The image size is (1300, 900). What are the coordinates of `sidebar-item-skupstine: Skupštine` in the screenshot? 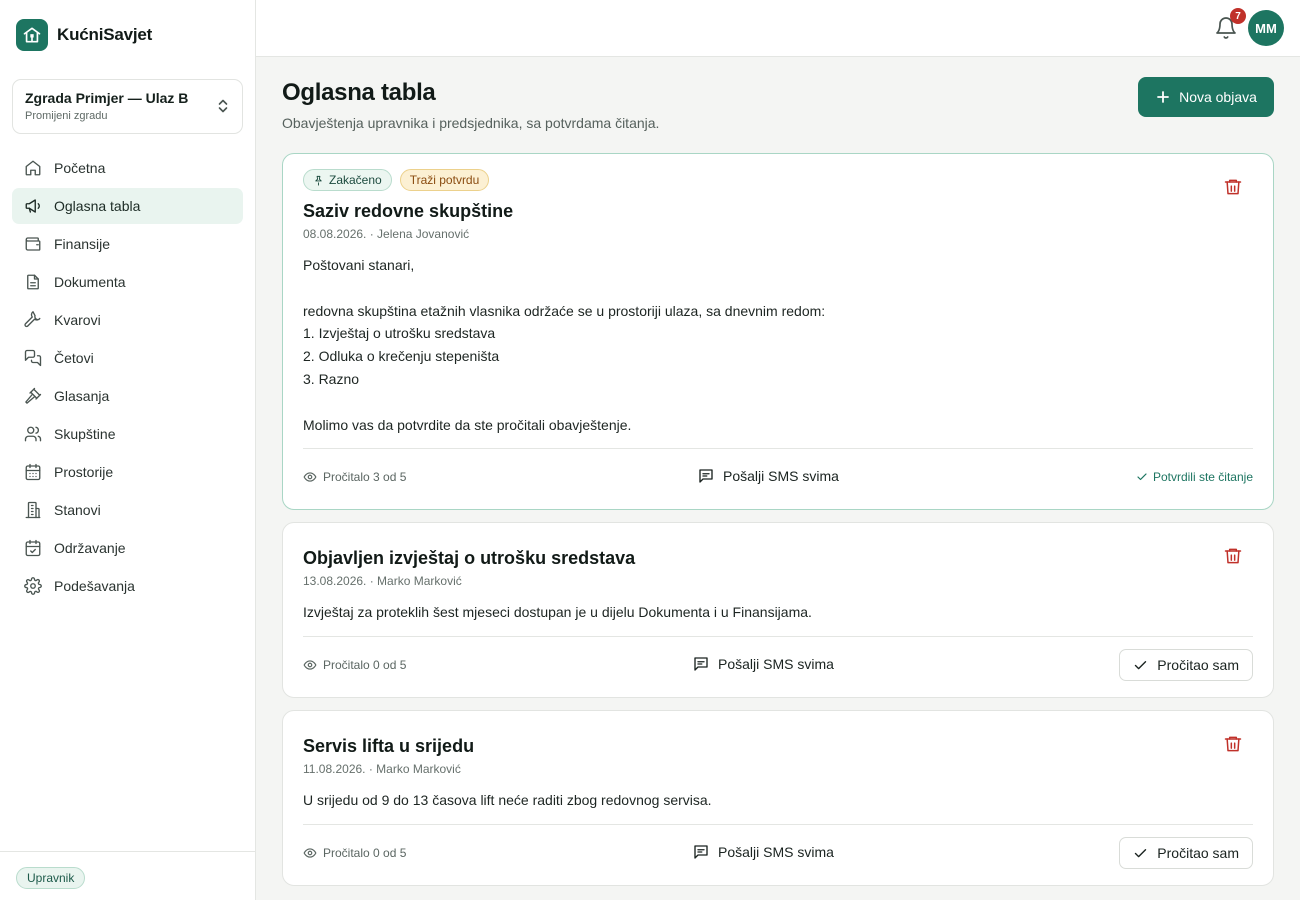 It's located at (127, 434).